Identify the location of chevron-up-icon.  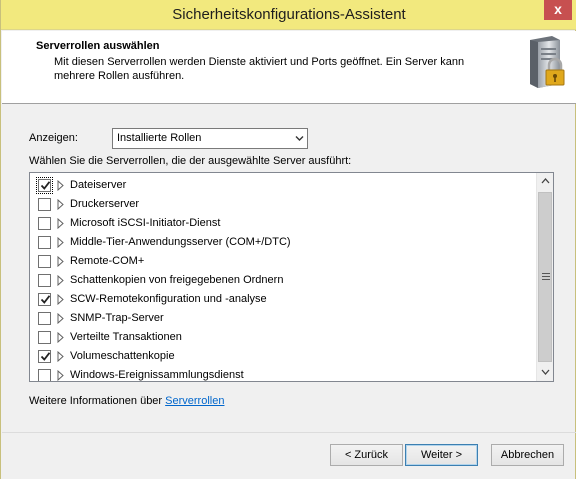
(545, 181).